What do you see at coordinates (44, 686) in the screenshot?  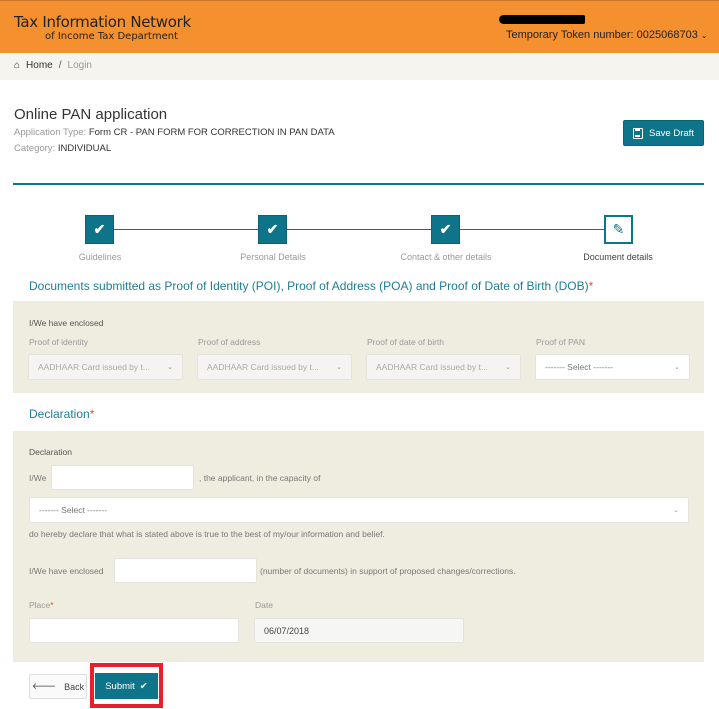 I see `arrow-left-icon: 🡐` at bounding box center [44, 686].